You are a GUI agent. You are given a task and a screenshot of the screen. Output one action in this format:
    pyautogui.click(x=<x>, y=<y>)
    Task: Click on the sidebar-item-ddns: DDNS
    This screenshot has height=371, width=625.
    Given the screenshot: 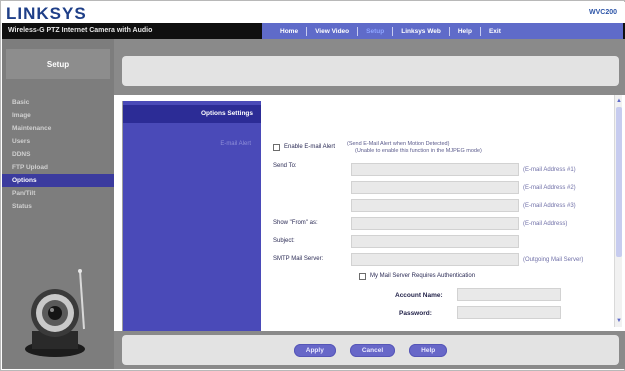 What is the action you would take?
    pyautogui.click(x=58, y=154)
    